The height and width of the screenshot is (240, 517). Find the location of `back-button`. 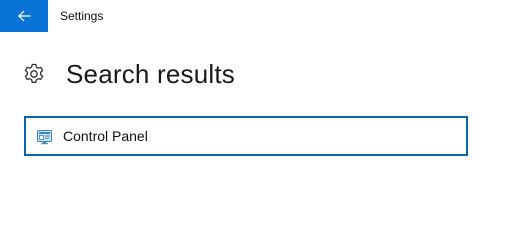

back-button is located at coordinates (24, 16).